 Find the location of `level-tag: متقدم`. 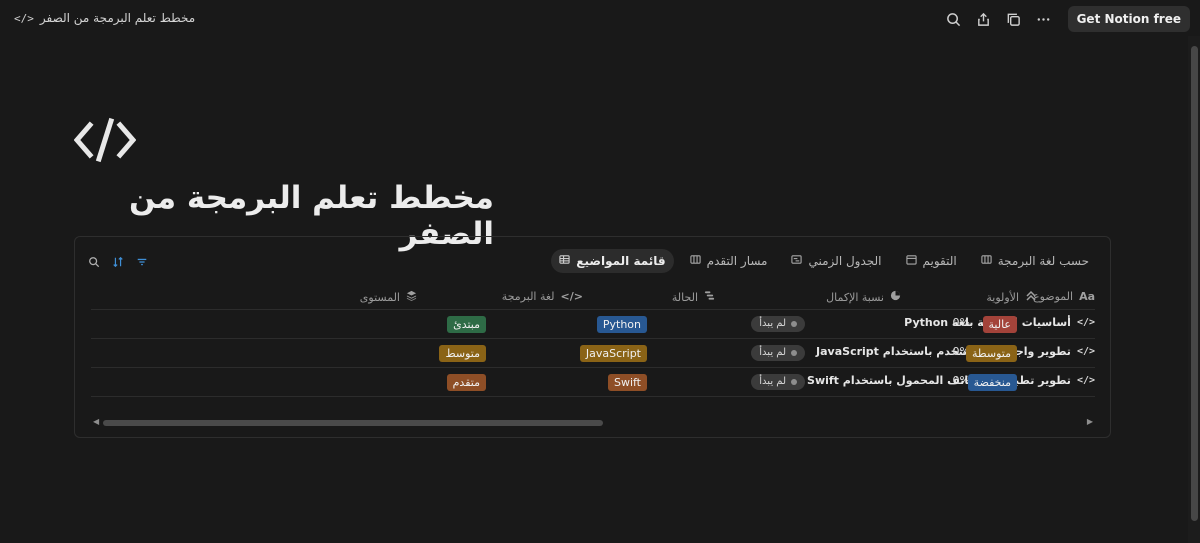

level-tag: متقدم is located at coordinates (466, 382).